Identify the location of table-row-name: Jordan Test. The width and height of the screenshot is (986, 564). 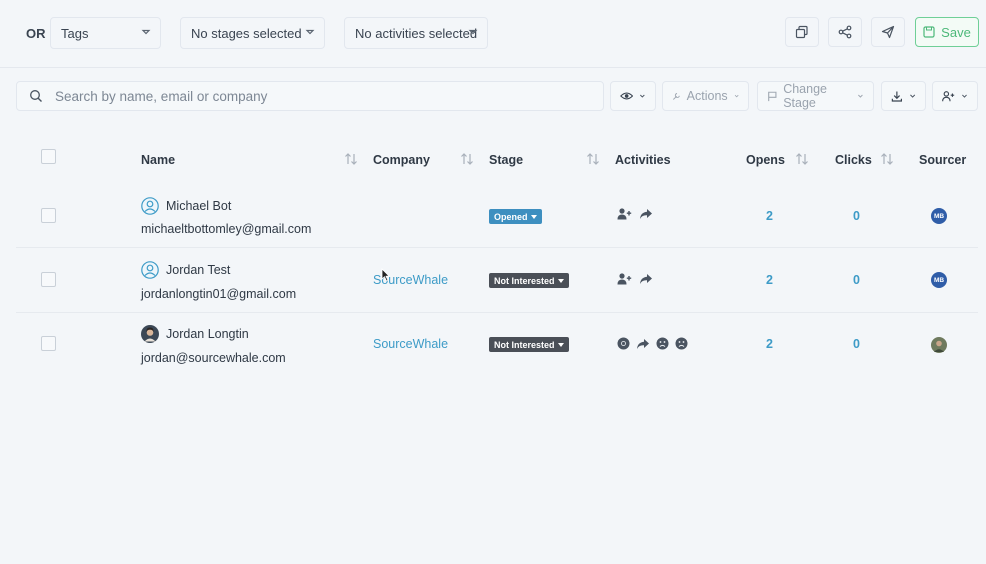
(185, 270).